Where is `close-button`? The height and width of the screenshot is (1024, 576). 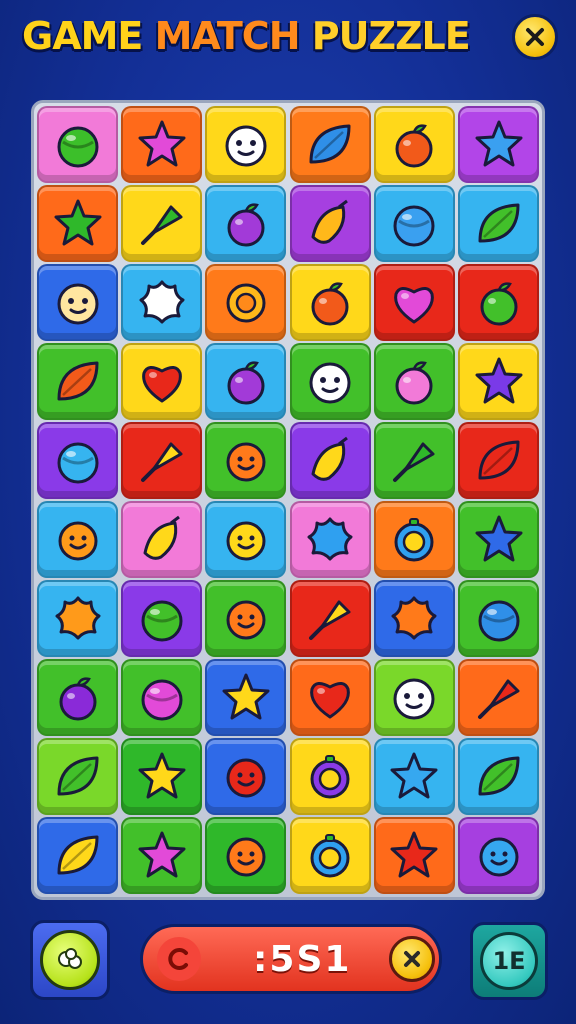
close-button is located at coordinates (535, 37).